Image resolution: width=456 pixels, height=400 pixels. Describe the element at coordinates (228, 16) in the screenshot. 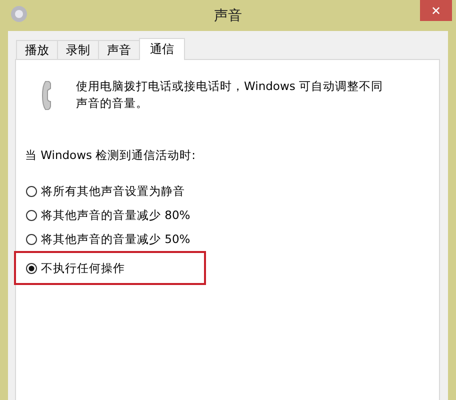

I see `window-title: 声音` at that location.